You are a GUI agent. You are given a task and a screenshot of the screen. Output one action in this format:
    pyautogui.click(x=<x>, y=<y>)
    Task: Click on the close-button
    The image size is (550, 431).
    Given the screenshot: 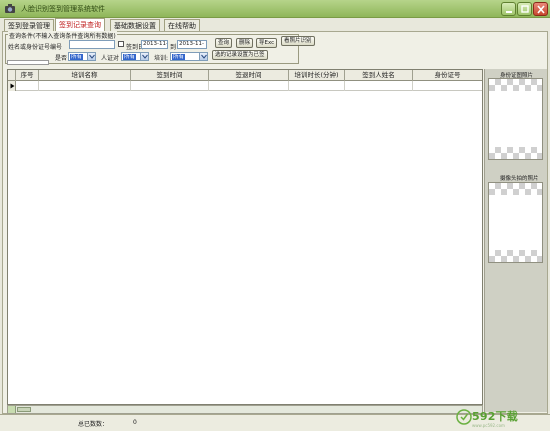 What is the action you would take?
    pyautogui.click(x=540, y=9)
    